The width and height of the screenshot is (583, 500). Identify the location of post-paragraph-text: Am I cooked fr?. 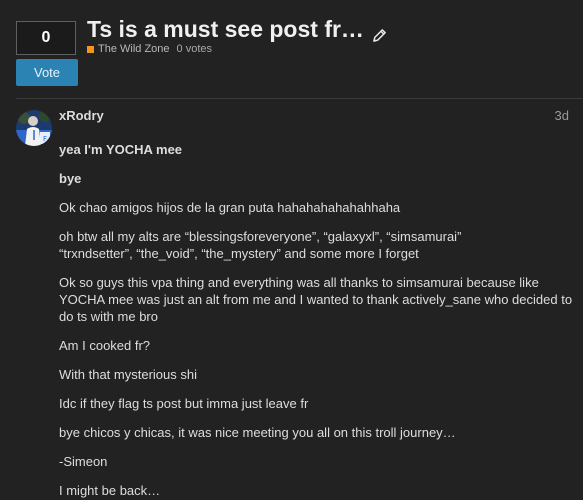
(105, 345).